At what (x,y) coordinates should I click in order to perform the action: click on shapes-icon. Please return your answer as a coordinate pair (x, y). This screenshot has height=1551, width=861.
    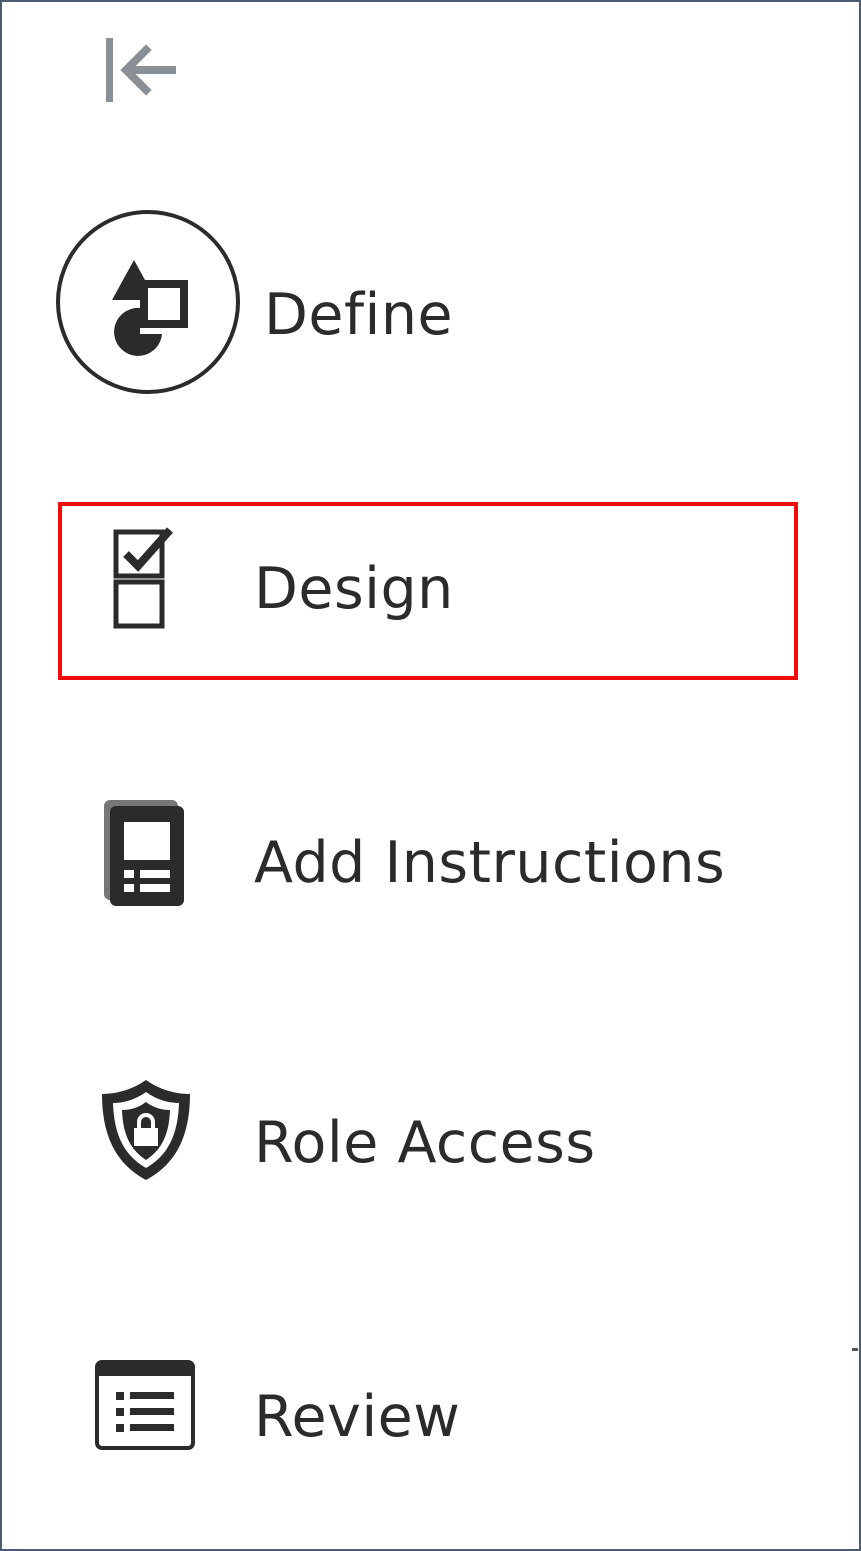
    Looking at the image, I should click on (148, 302).